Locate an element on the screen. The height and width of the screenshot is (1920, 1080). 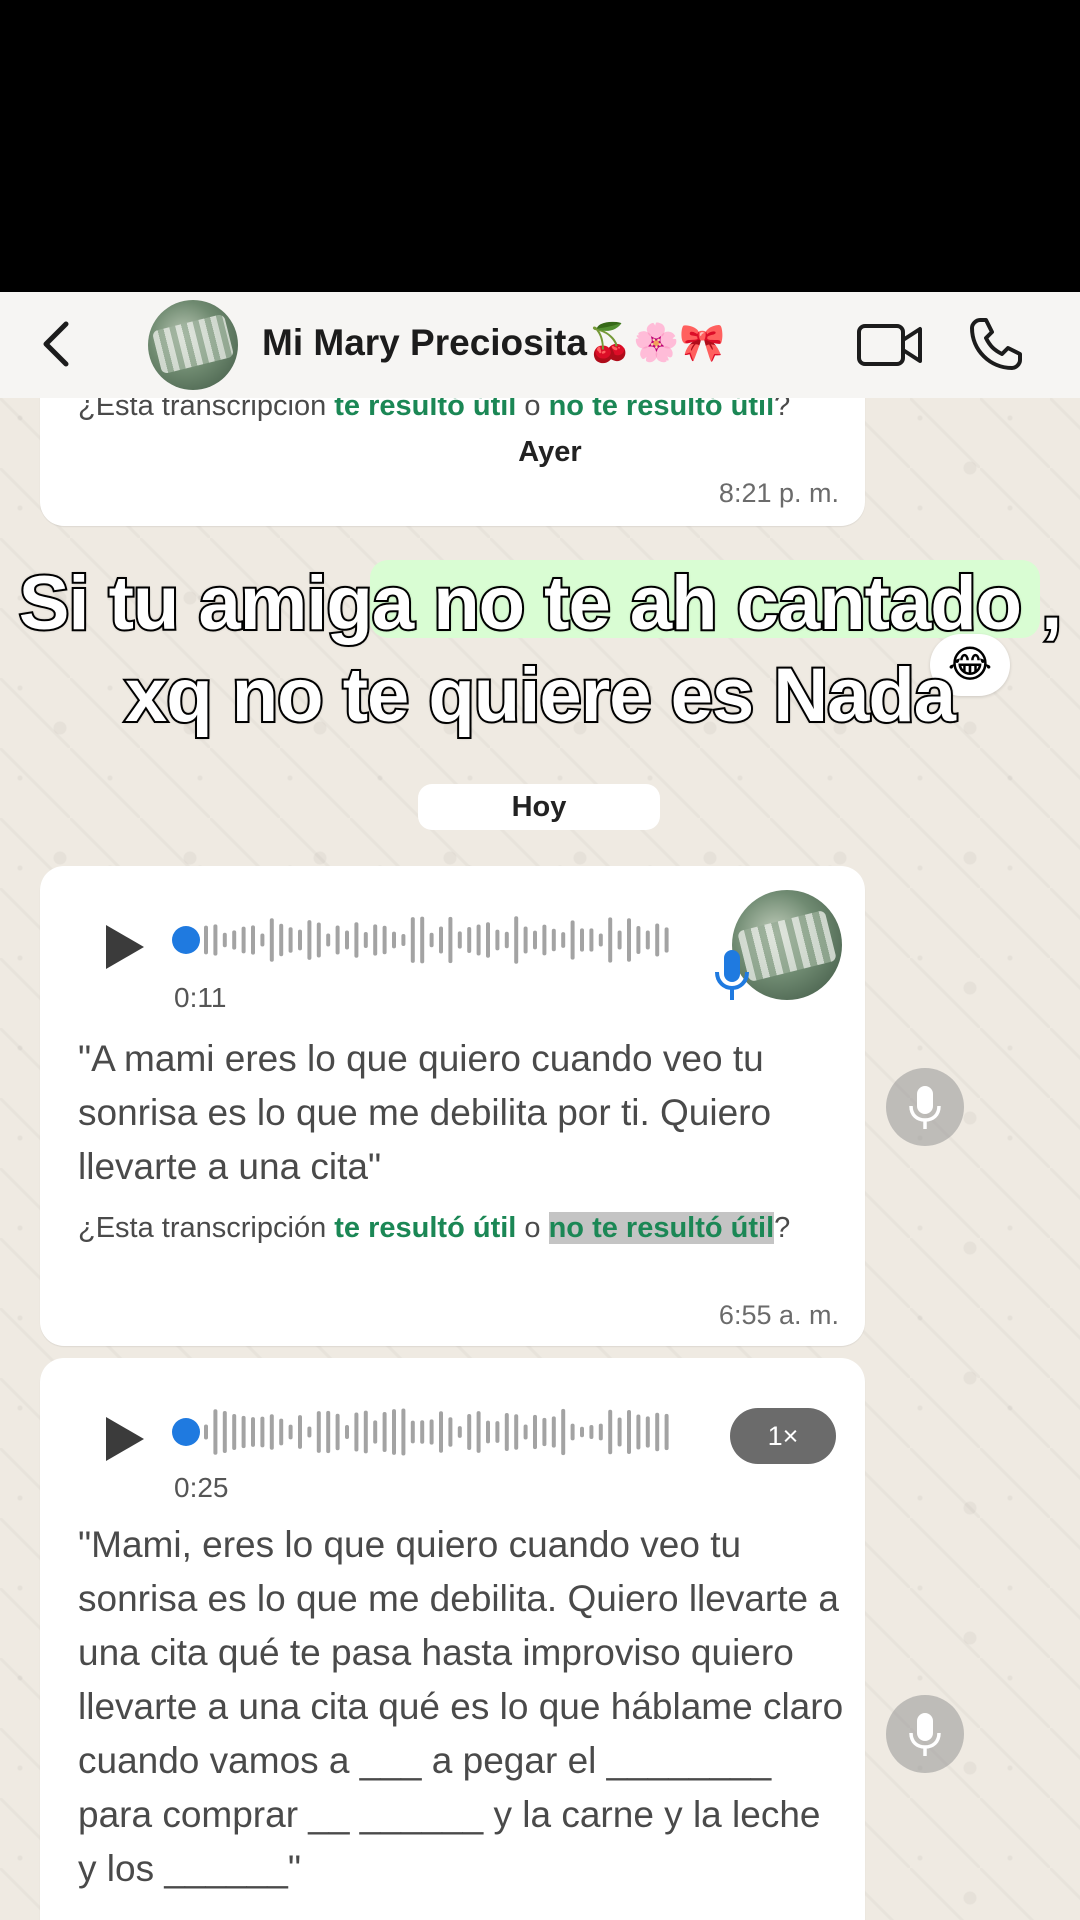
video-camera-icon is located at coordinates (890, 345).